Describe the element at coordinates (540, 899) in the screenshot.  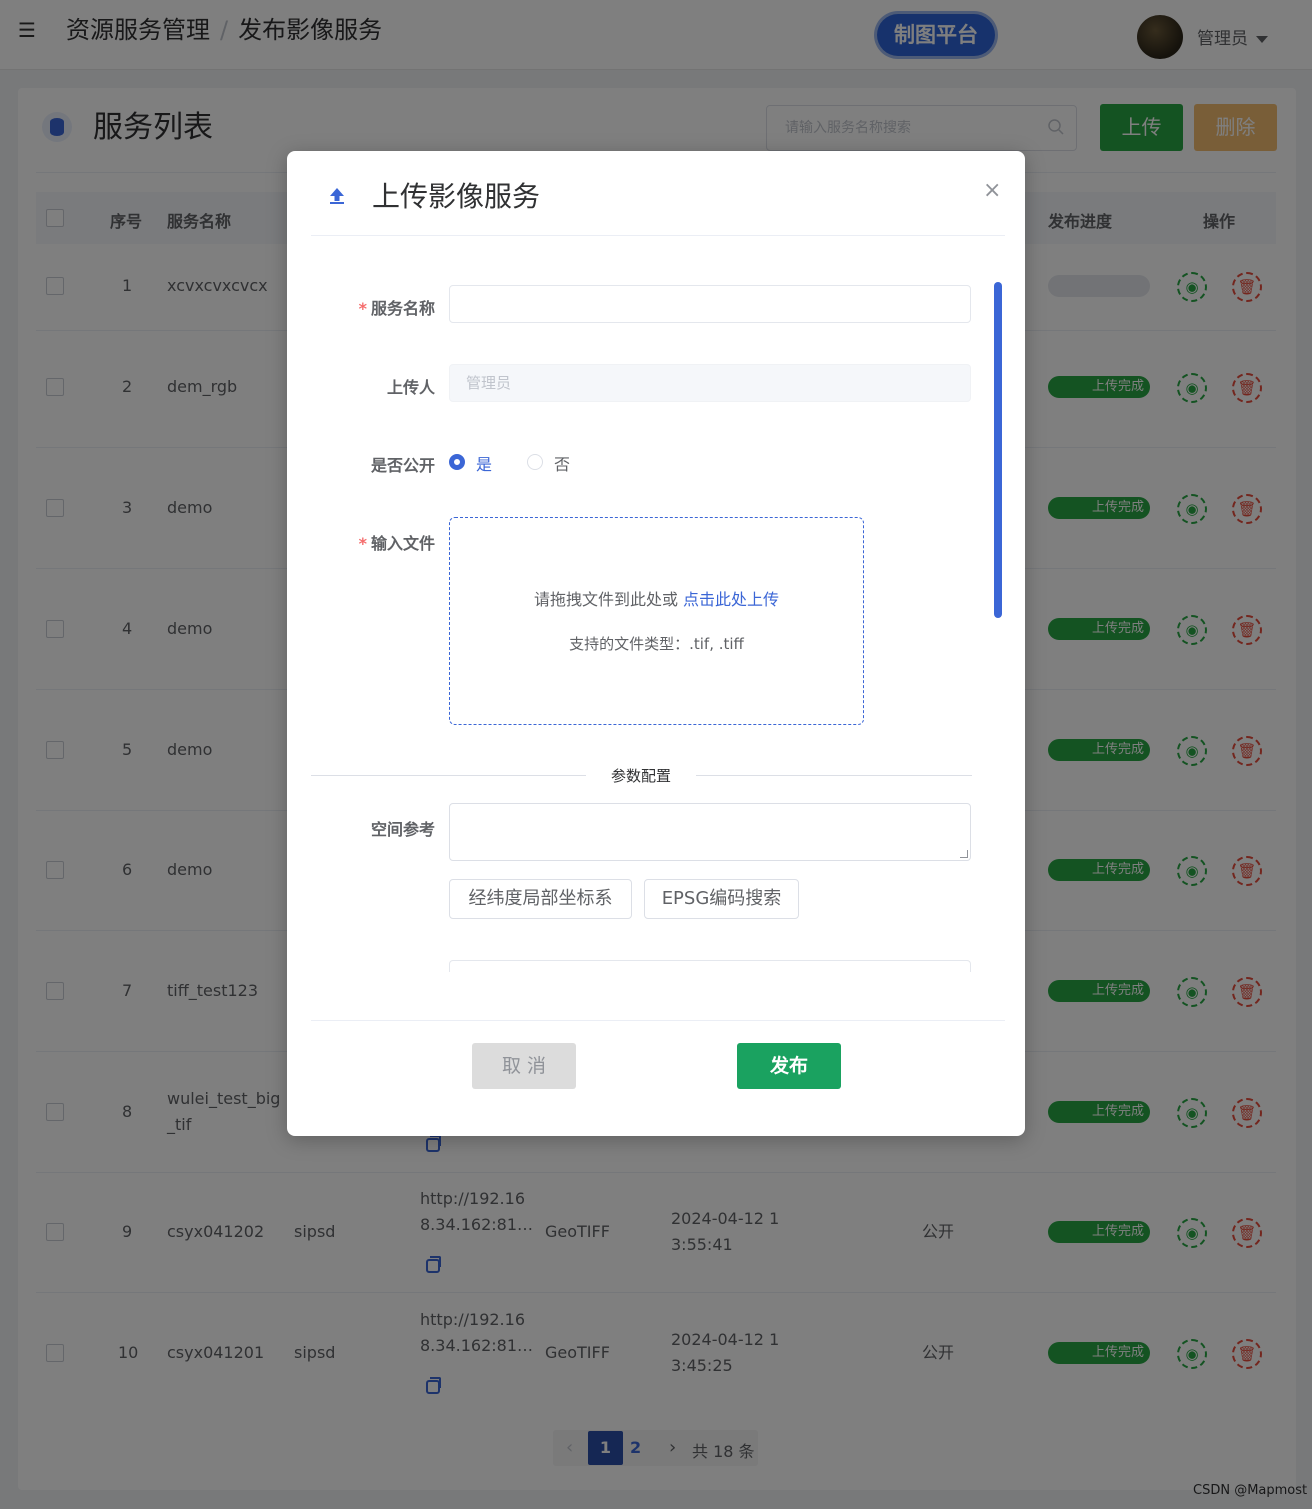
I see `latlon-local-crs-button: 经纬度局部坐标系` at that location.